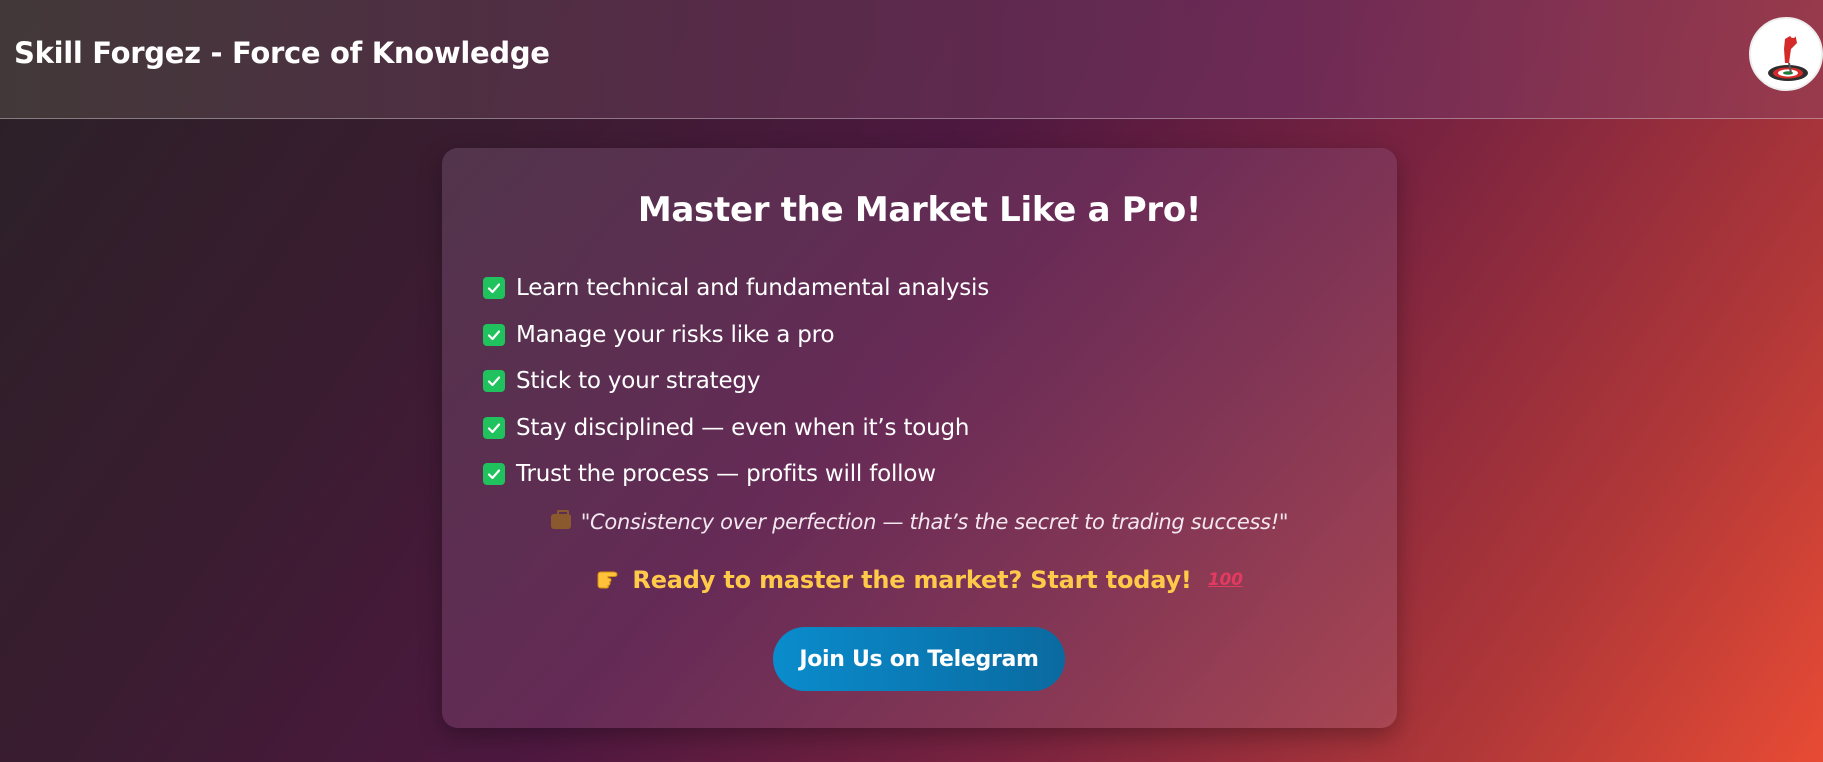 Image resolution: width=1823 pixels, height=762 pixels. What do you see at coordinates (675, 334) in the screenshot?
I see `feature-text: Manage your risks like a pro` at bounding box center [675, 334].